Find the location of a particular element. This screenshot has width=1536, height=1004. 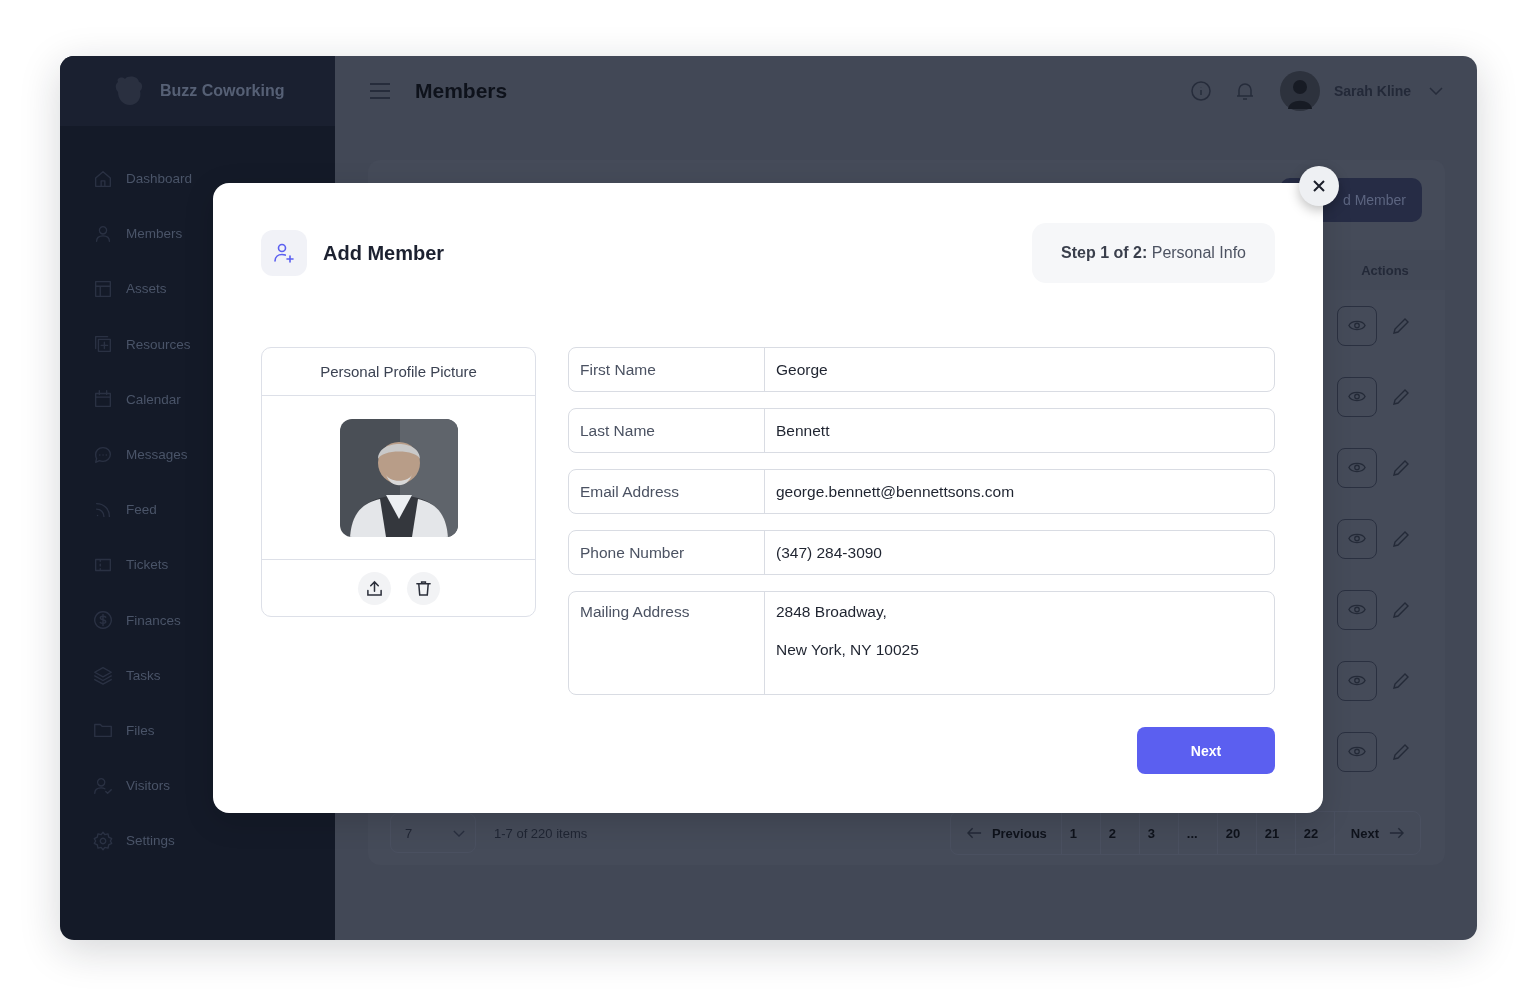

field-label: Email Address is located at coordinates (667, 491).